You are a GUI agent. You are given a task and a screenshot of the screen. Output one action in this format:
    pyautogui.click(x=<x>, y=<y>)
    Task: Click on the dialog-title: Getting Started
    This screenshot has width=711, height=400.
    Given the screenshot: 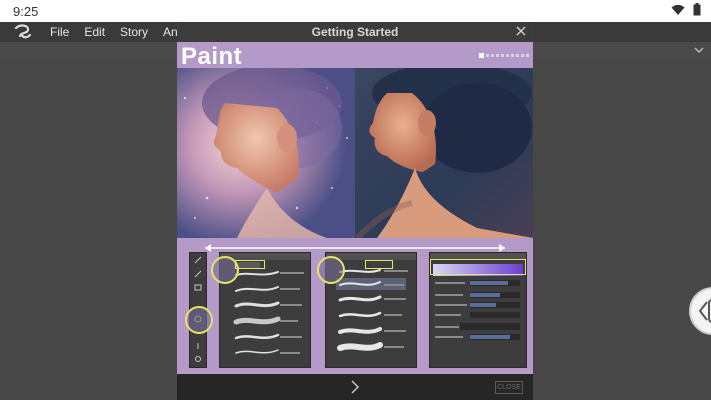 What is the action you would take?
    pyautogui.click(x=355, y=32)
    